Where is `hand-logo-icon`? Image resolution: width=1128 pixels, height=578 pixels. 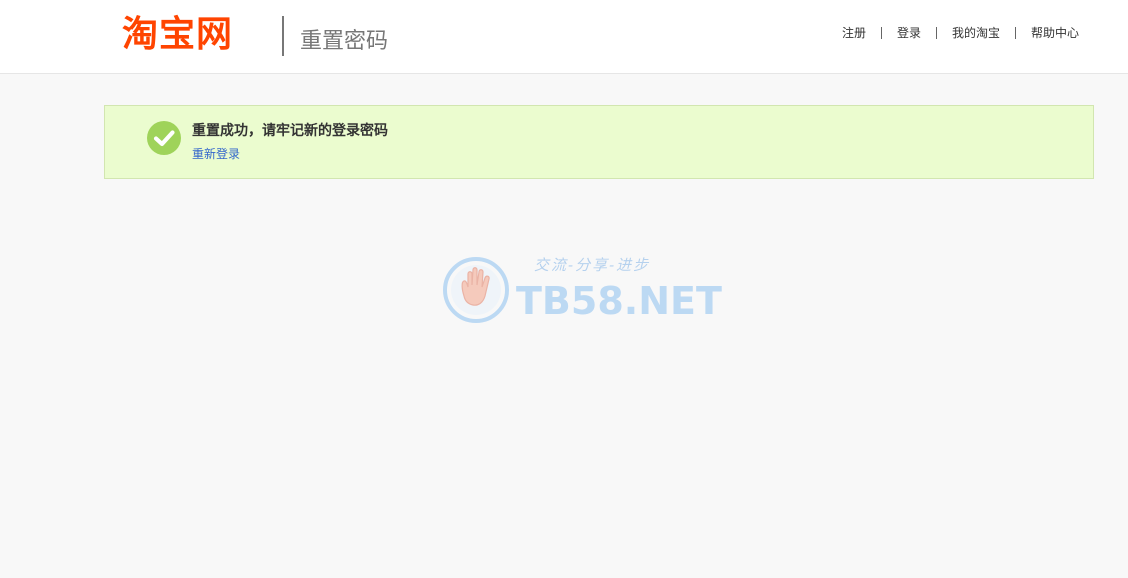 hand-logo-icon is located at coordinates (476, 290).